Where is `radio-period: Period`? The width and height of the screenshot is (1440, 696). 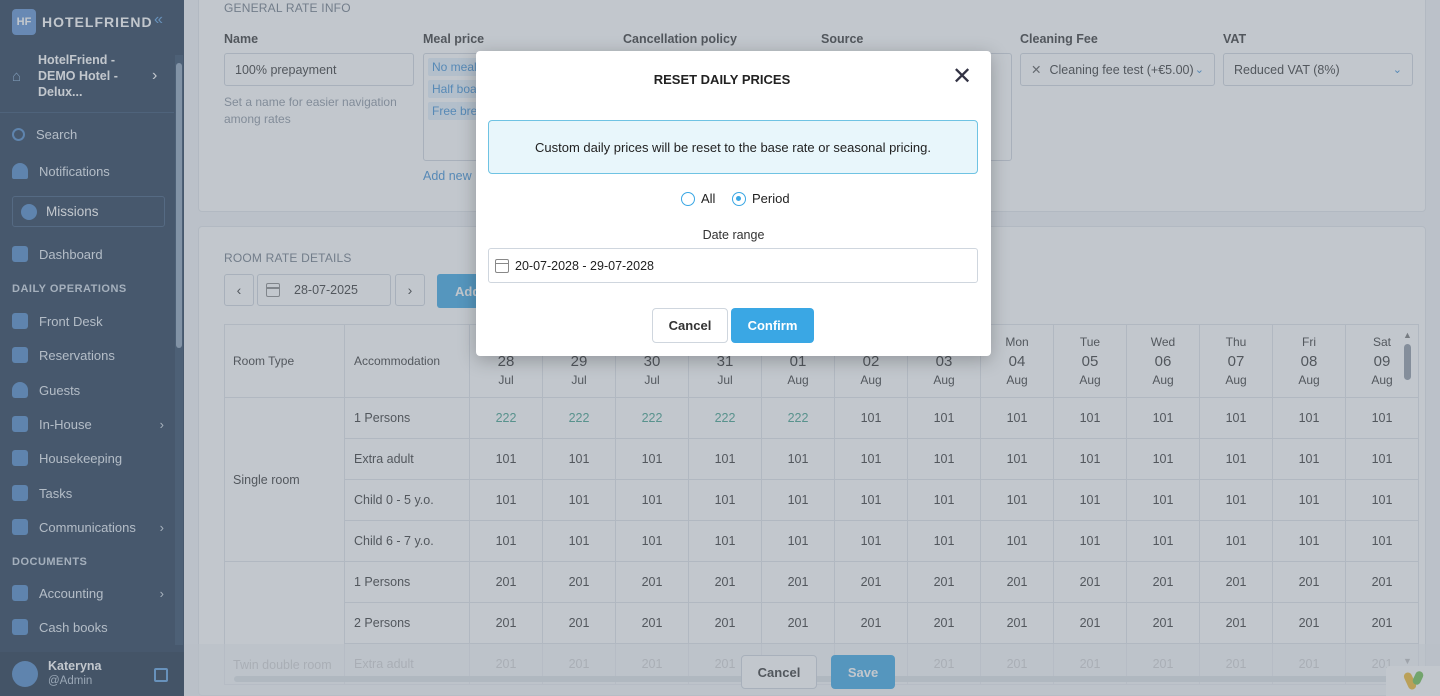
radio-period: Period is located at coordinates (761, 198).